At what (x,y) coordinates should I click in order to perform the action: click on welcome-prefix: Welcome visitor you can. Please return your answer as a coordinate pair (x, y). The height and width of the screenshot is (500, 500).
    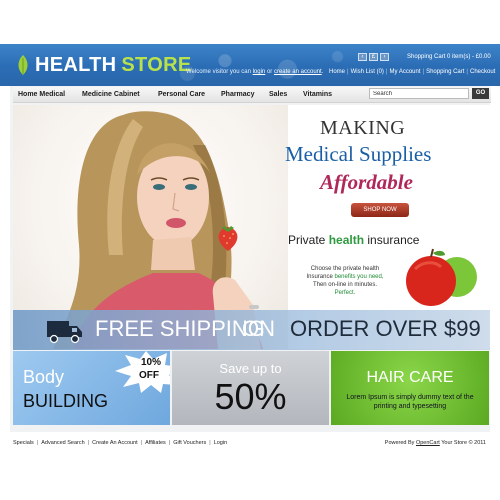
    Looking at the image, I should click on (218, 72).